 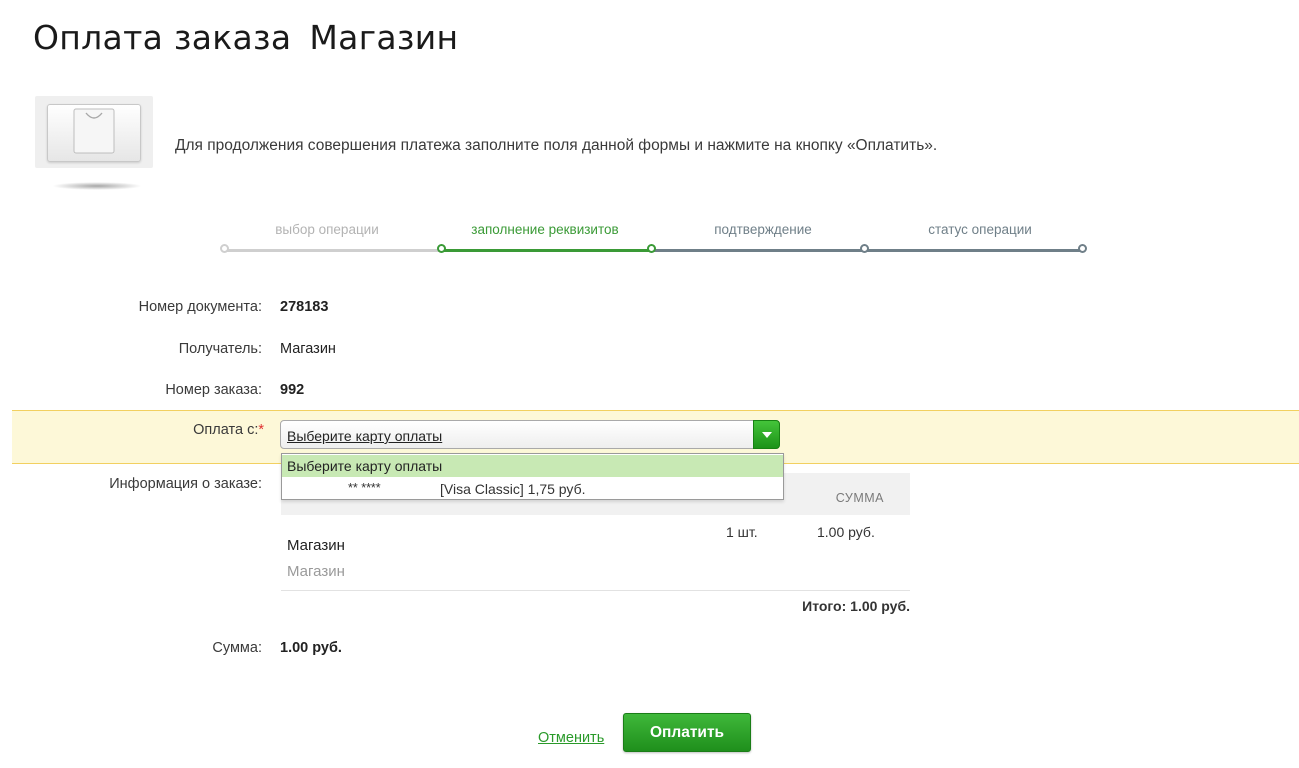 I want to click on bag-glyph, so click(x=94, y=131).